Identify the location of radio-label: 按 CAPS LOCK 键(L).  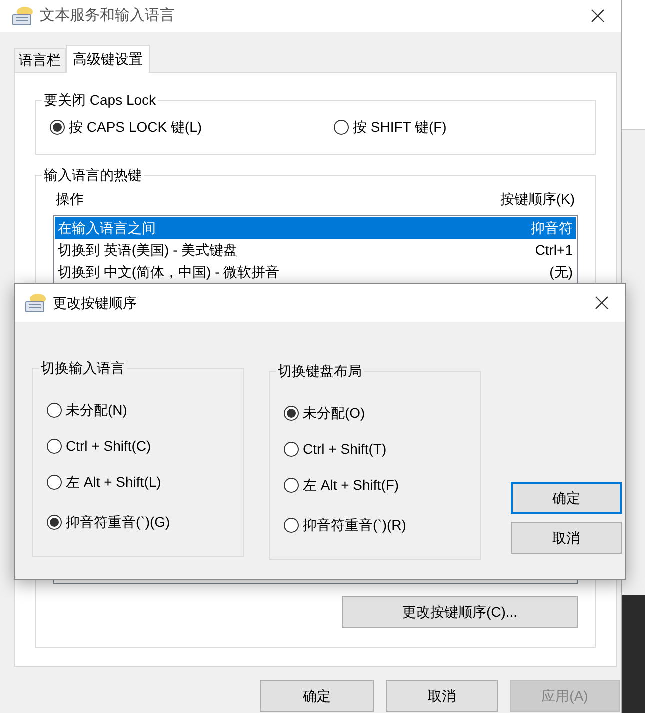
(135, 127).